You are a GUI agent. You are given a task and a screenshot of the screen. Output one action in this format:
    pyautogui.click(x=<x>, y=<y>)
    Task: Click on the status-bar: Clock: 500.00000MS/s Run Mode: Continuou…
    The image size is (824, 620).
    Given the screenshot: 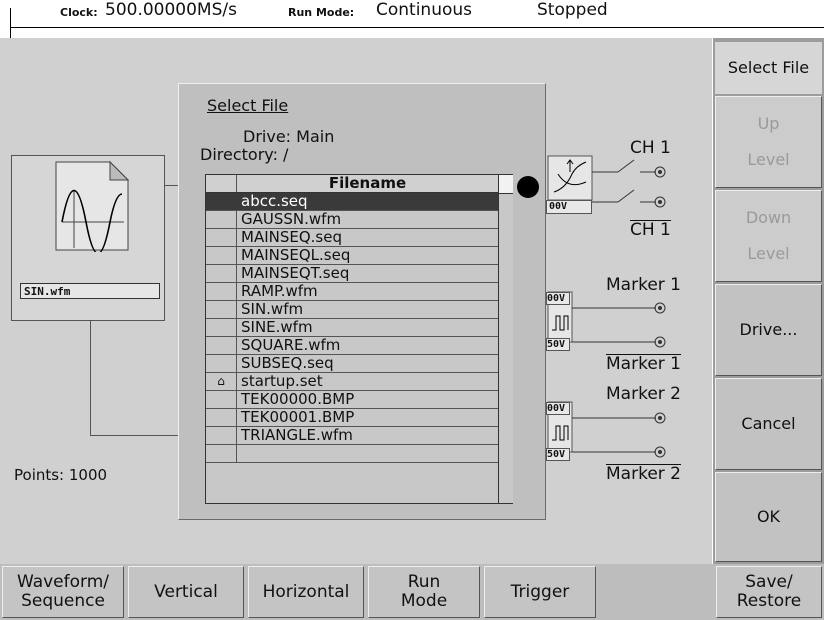 What is the action you would take?
    pyautogui.click(x=412, y=19)
    